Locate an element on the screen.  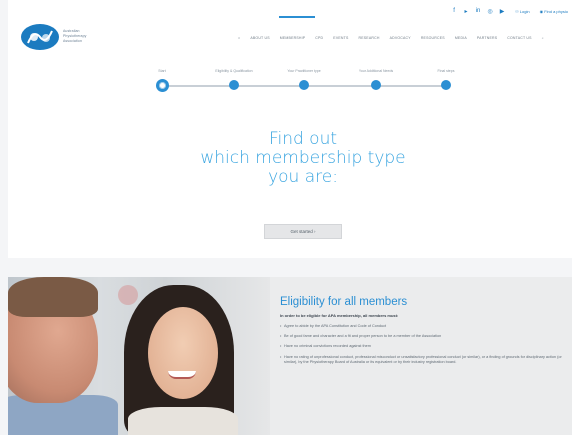
nav-item-resources: RESOURCES is located at coordinates (433, 38).